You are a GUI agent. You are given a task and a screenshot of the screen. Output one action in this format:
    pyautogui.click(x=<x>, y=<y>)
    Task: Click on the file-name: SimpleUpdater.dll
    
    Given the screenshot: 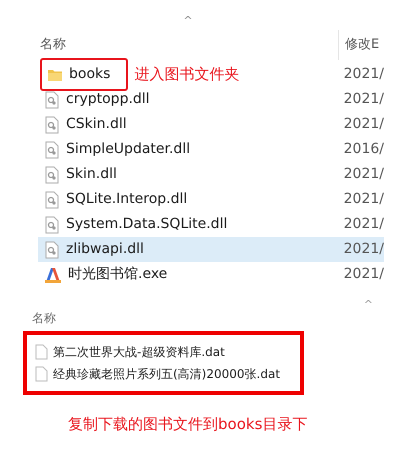 What is the action you would take?
    pyautogui.click(x=128, y=149)
    